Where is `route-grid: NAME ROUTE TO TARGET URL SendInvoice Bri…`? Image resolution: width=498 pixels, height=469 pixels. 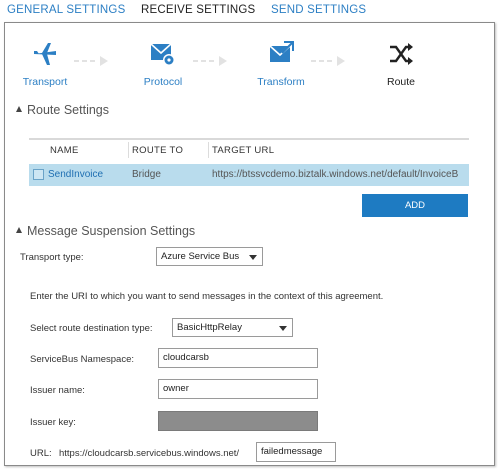
route-grid: NAME ROUTE TO TARGET URL SendInvoice Bri… is located at coordinates (249, 162).